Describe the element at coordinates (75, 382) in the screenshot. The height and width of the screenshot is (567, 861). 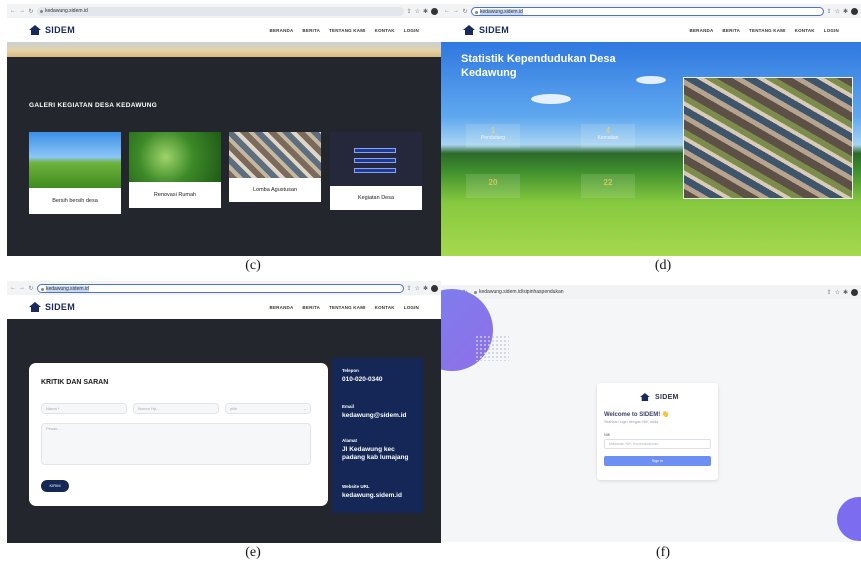
I see `form-title: KRITIK DAN SARAN` at that location.